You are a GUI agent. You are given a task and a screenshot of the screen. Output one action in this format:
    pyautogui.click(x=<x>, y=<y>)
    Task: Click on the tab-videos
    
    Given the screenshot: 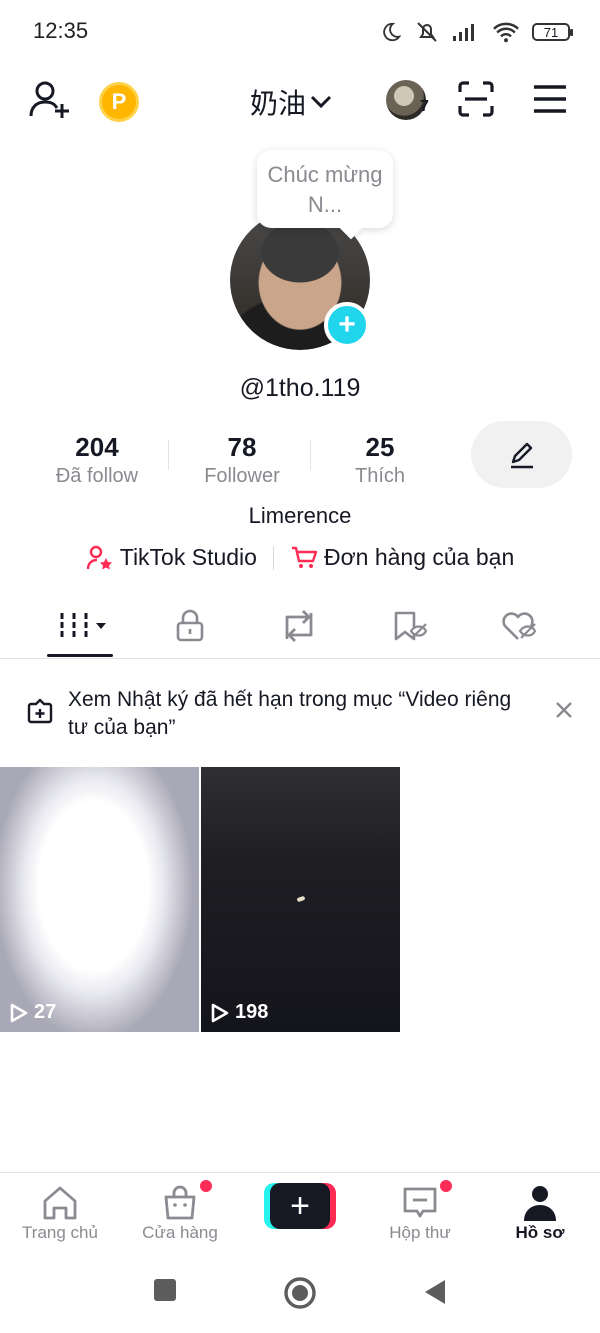 What is the action you would take?
    pyautogui.click(x=85, y=626)
    